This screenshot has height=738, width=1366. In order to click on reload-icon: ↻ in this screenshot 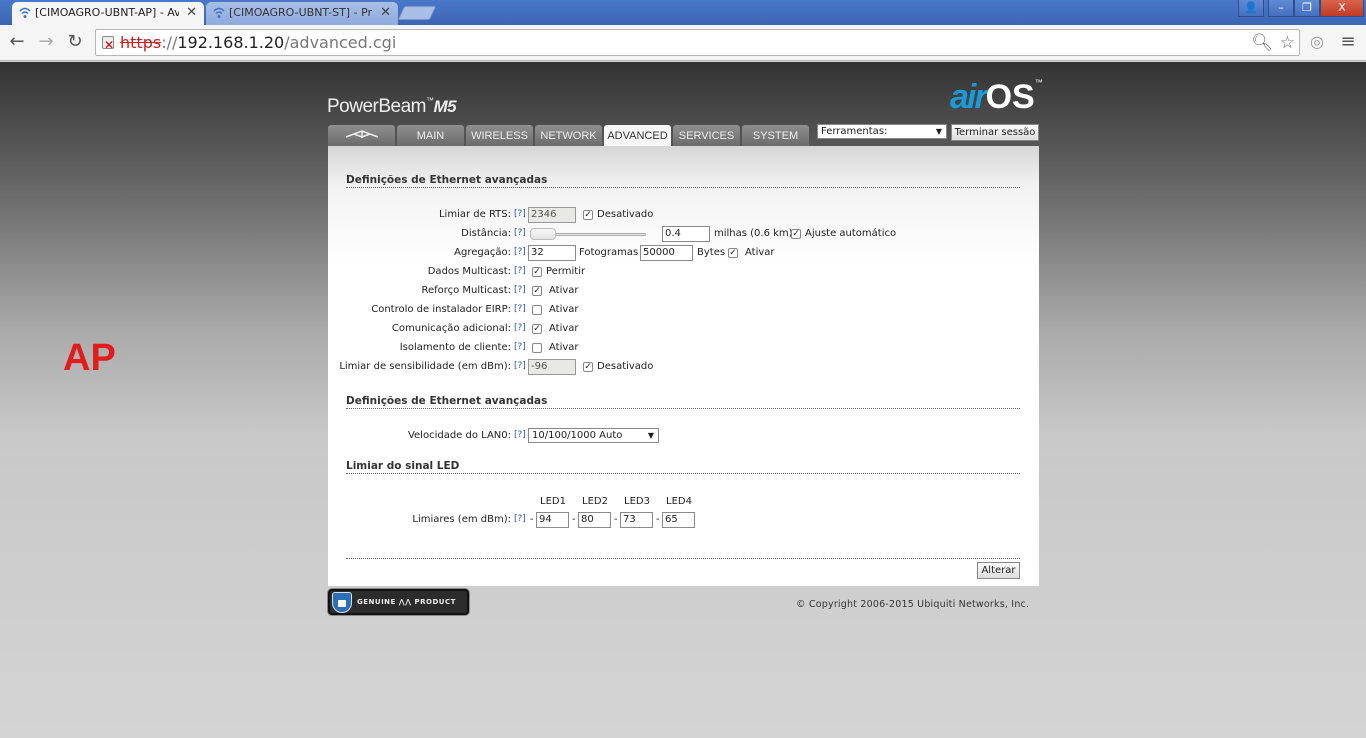, I will do `click(75, 42)`.